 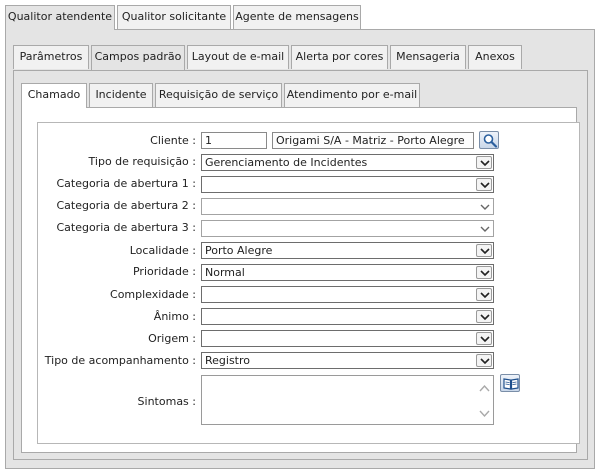 I want to click on tab-mensageria: Mensageria, so click(x=428, y=57).